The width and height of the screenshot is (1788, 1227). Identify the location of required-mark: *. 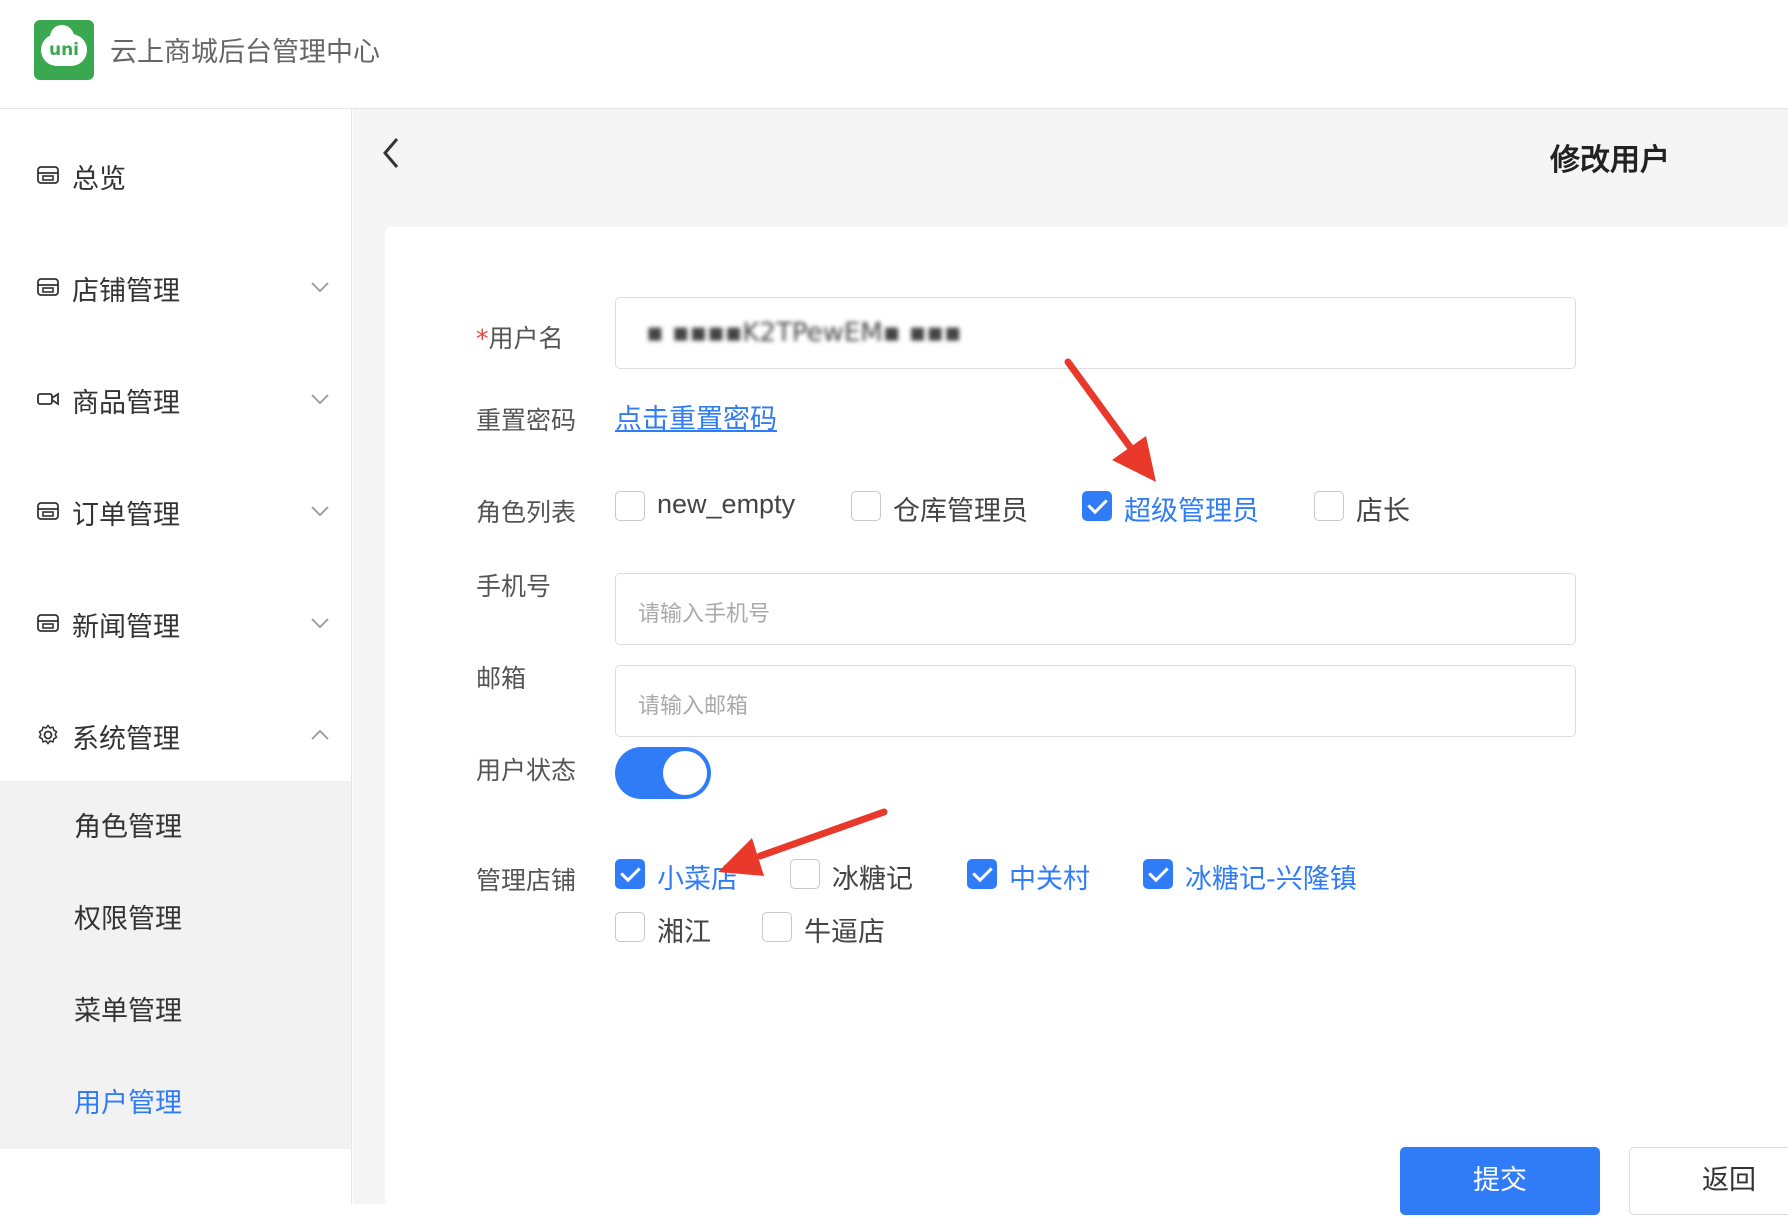
(482, 338).